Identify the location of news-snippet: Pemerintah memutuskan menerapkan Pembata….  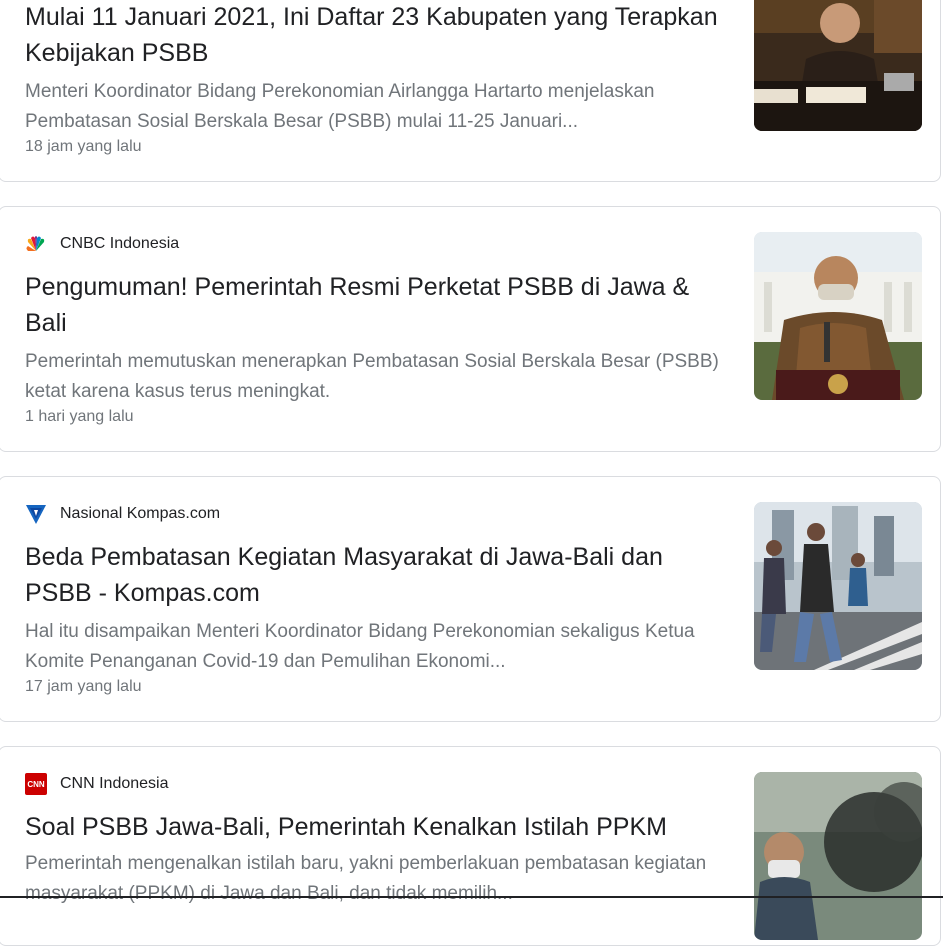
(372, 376).